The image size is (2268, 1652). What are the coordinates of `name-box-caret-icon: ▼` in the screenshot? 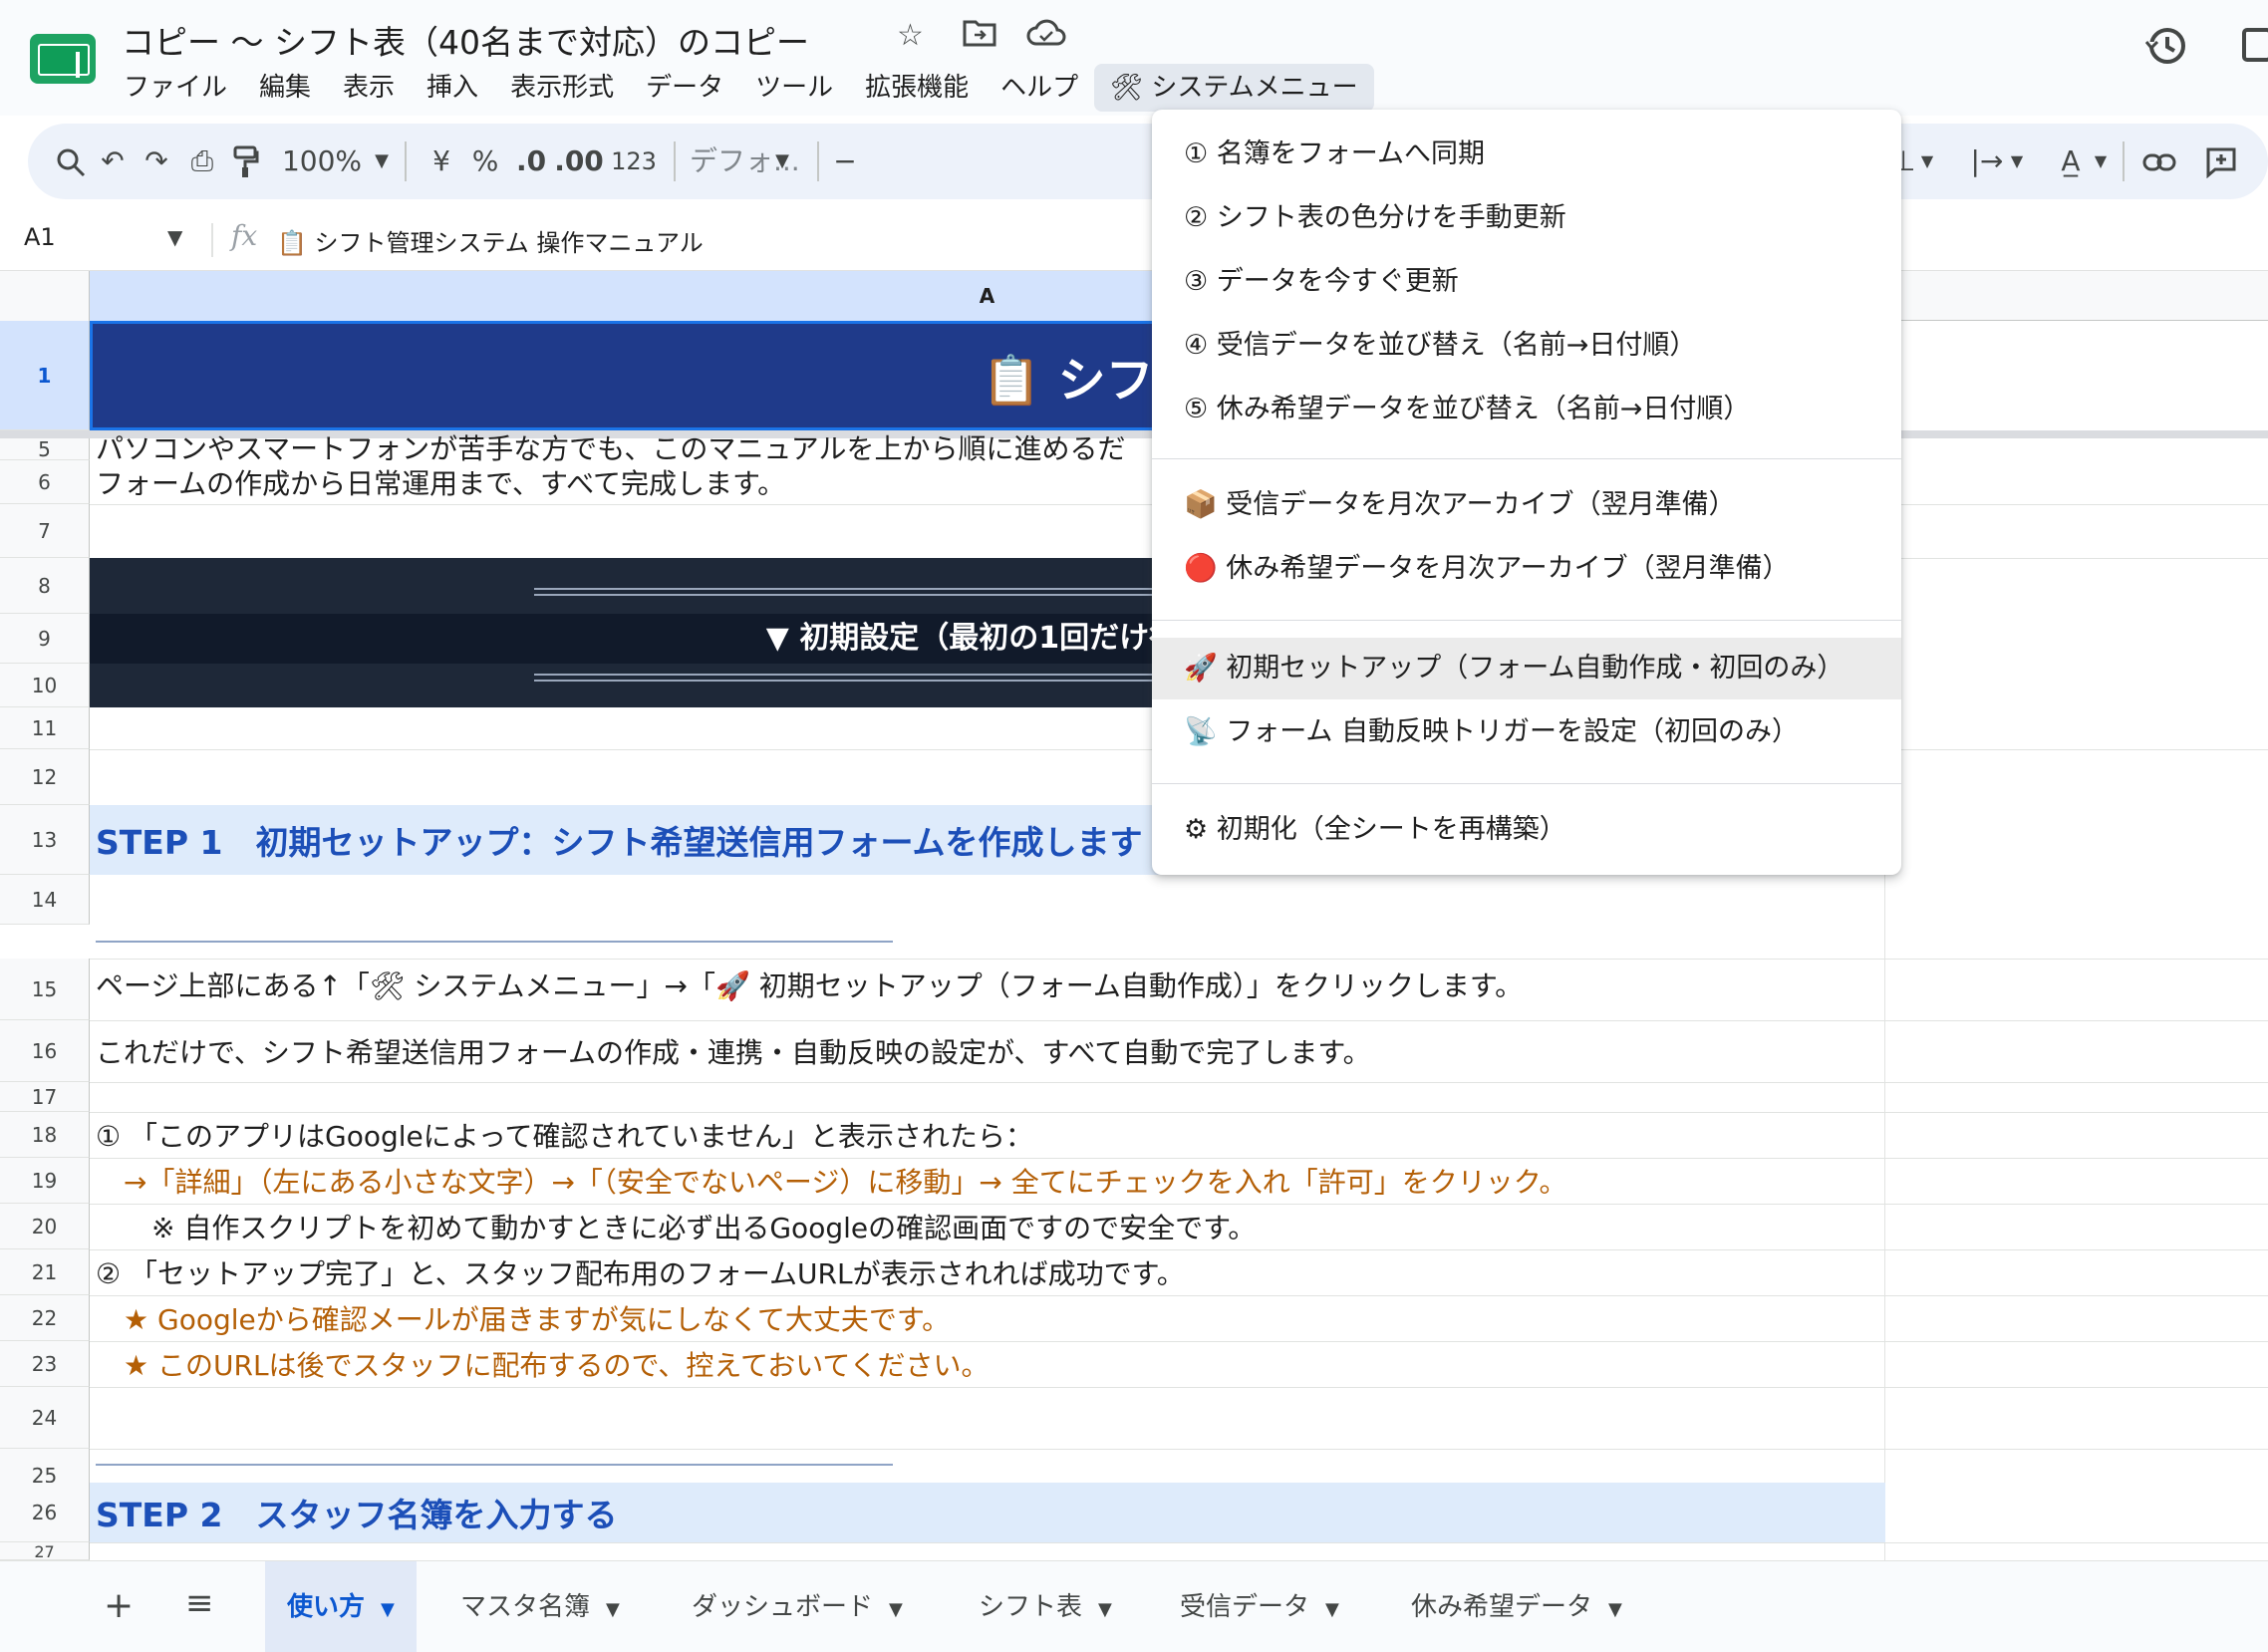 It's located at (175, 237).